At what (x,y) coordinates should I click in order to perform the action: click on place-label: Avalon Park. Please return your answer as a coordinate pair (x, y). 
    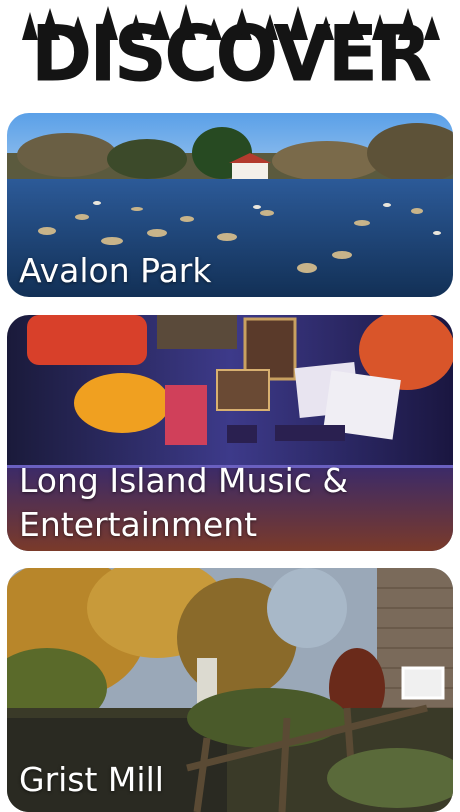
    Looking at the image, I should click on (115, 270).